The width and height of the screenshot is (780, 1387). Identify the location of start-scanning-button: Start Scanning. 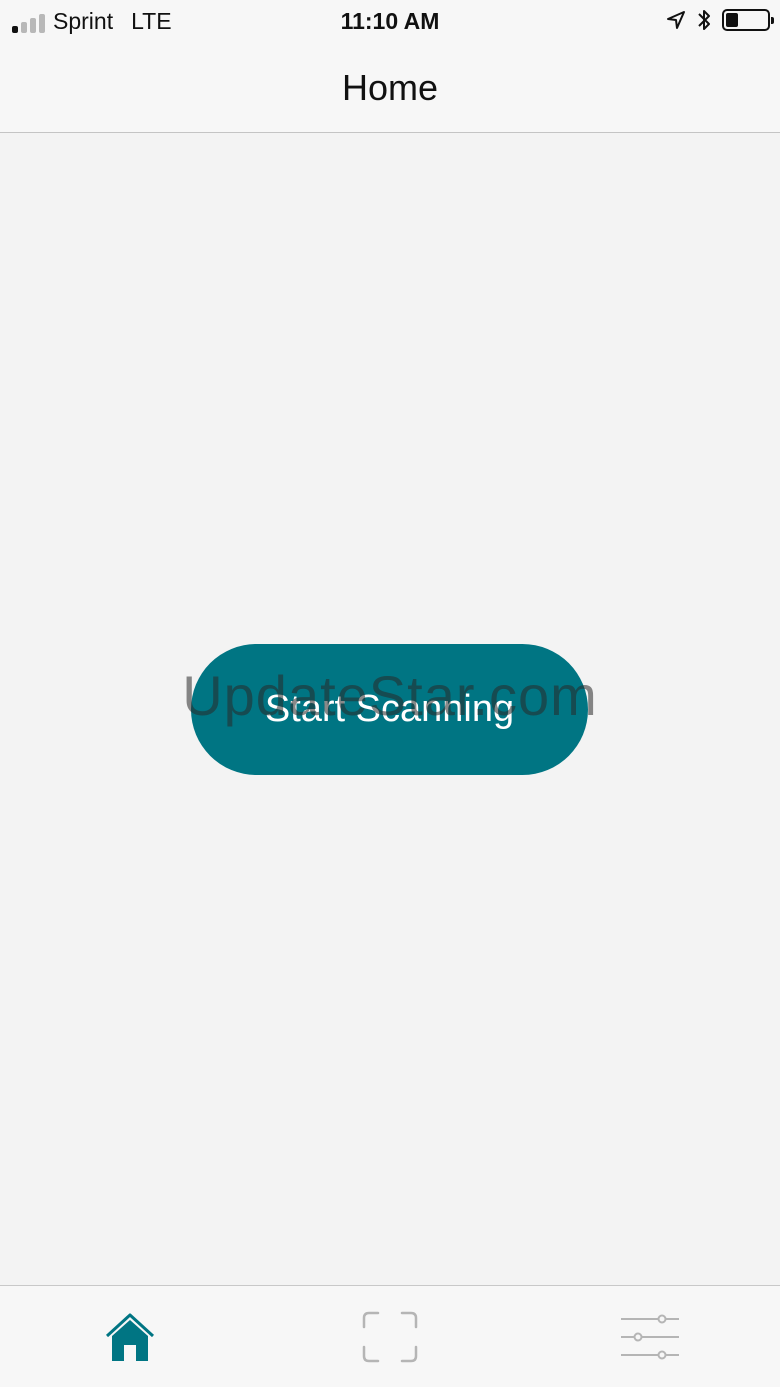
(389, 709).